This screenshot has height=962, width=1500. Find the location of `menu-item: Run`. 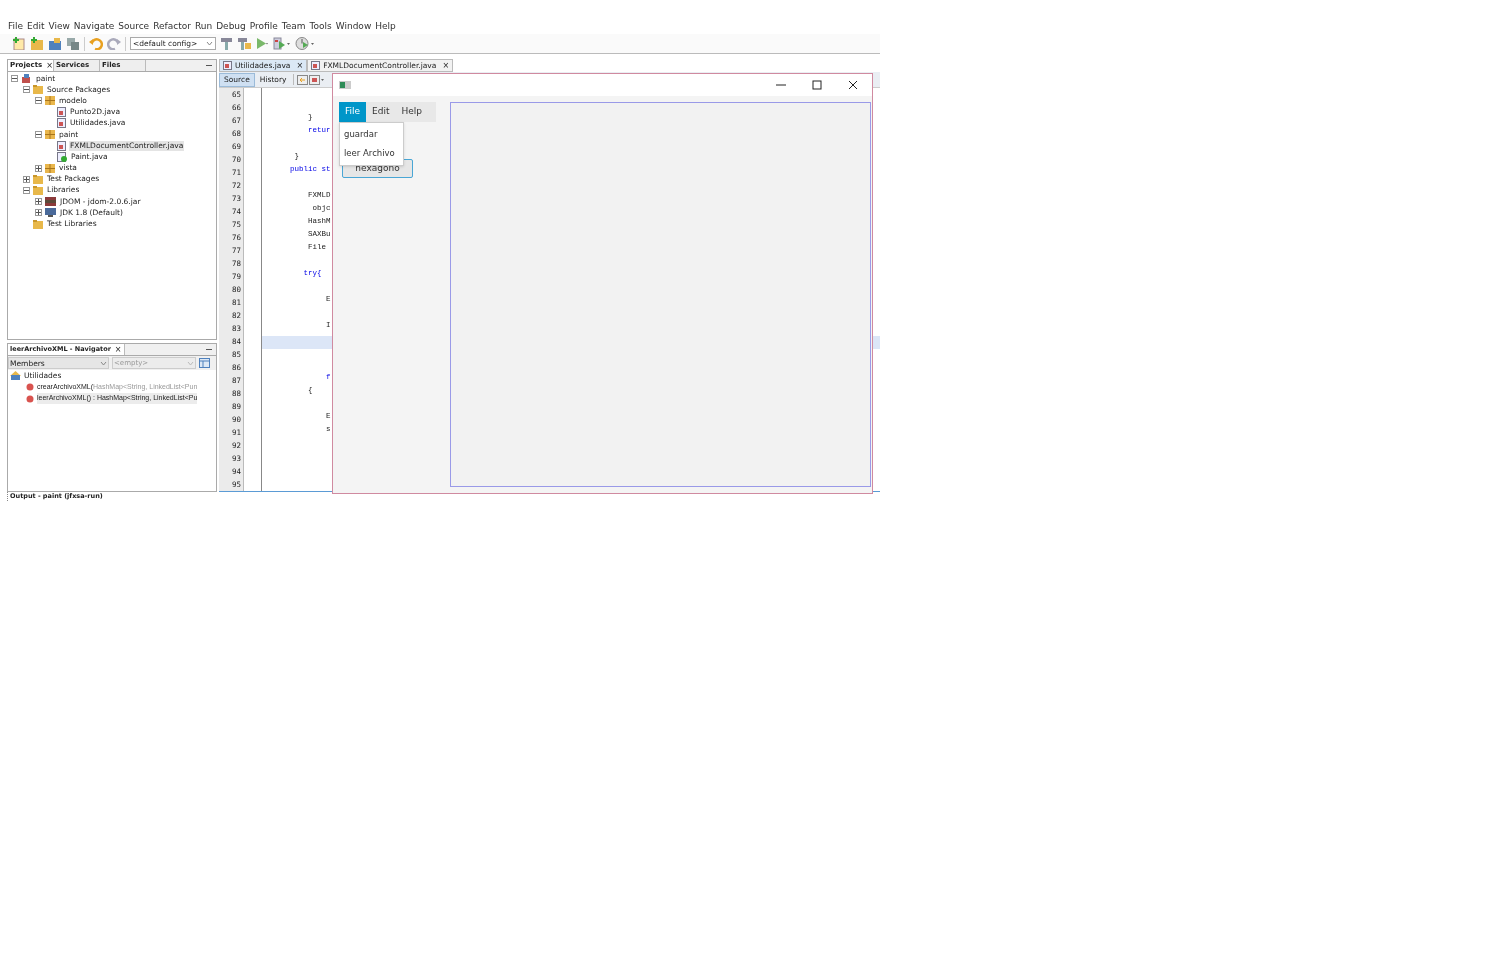

menu-item: Run is located at coordinates (203, 27).